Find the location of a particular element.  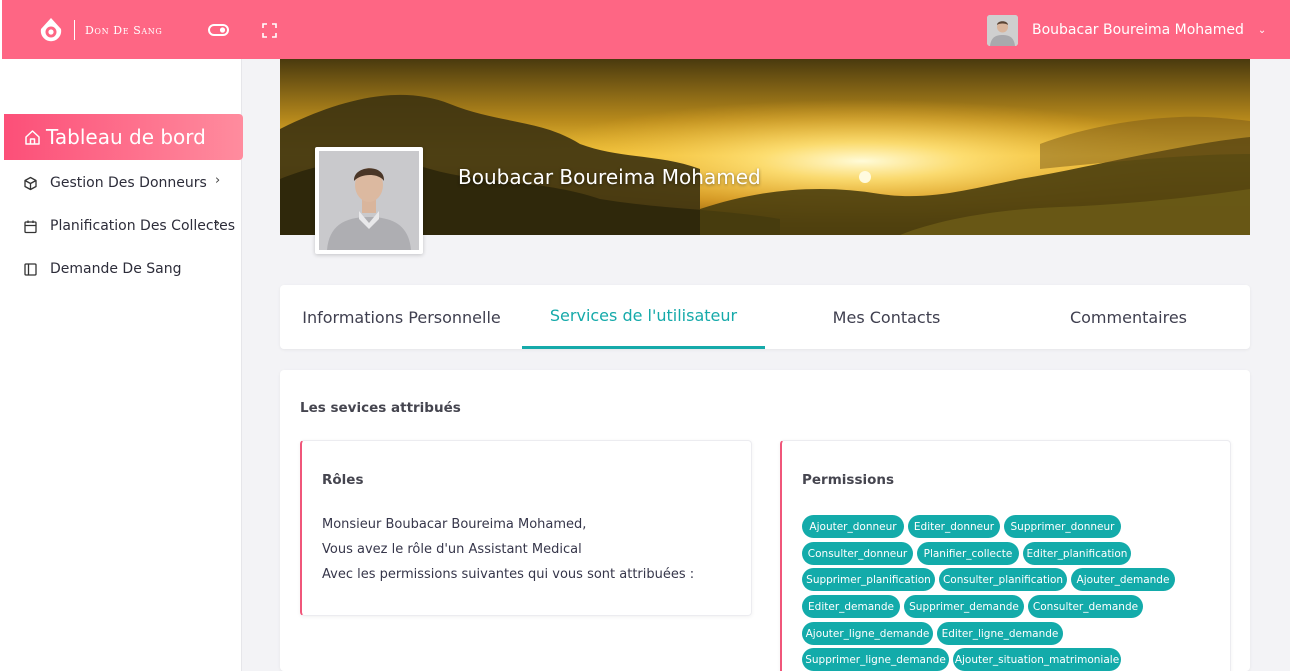

permission-tag: Editer_demande is located at coordinates (851, 606).